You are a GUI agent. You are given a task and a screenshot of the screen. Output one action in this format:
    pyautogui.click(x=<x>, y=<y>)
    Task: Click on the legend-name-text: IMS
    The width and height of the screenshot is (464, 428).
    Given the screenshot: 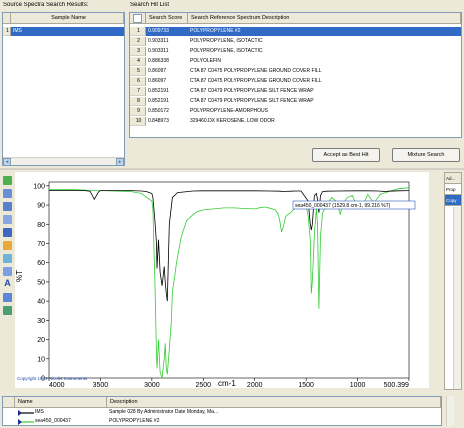 What is the action you would take?
    pyautogui.click(x=39, y=412)
    